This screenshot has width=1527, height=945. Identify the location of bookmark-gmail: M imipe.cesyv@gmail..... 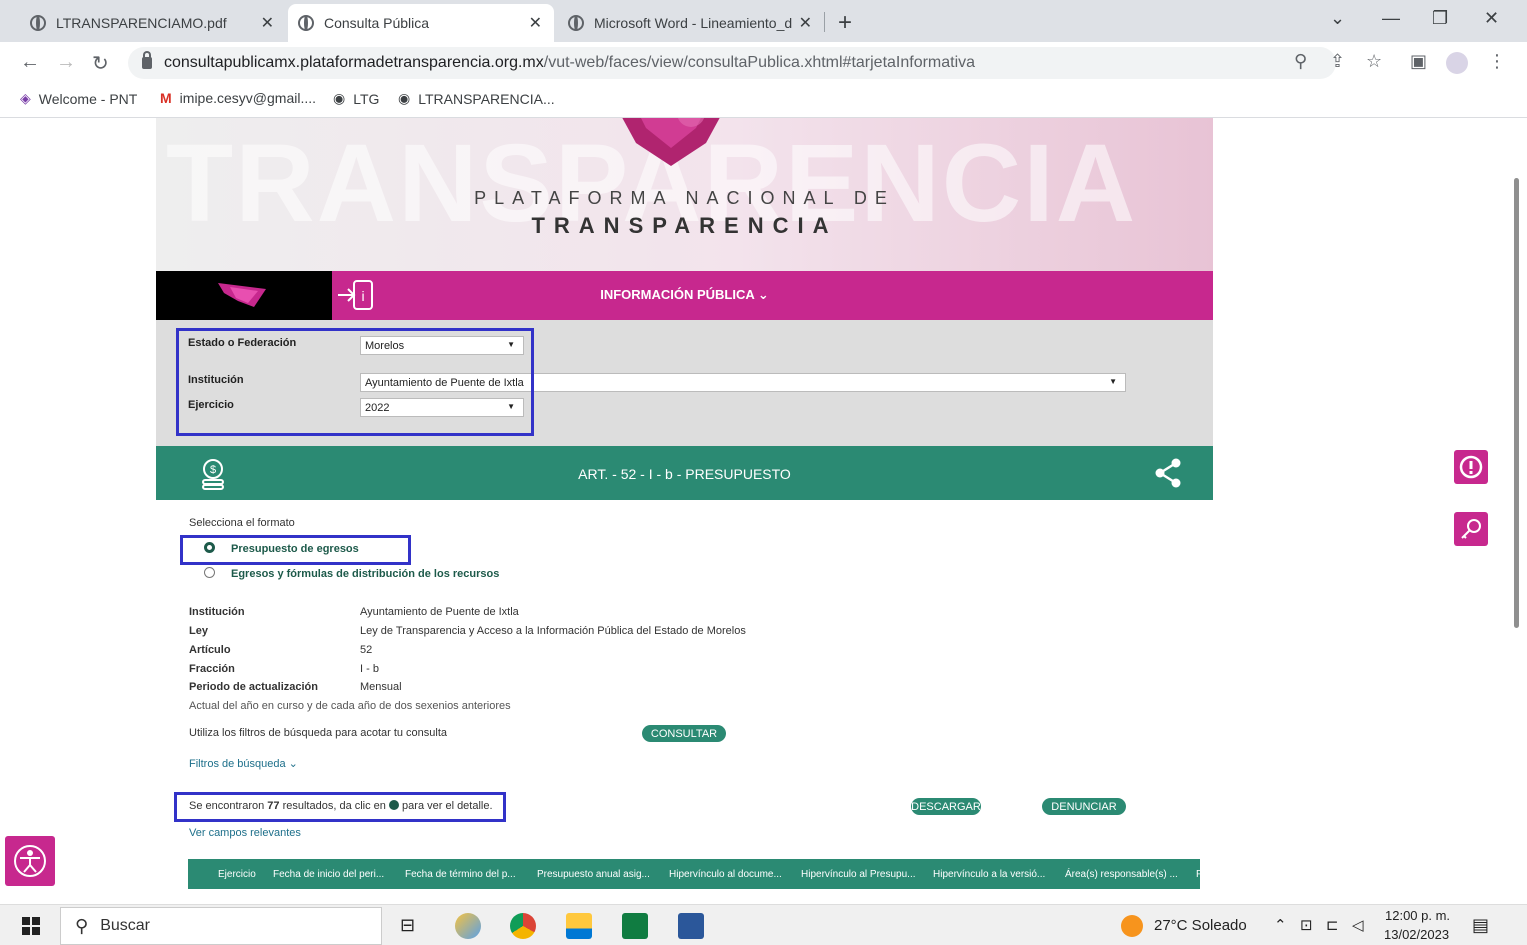
(238, 98).